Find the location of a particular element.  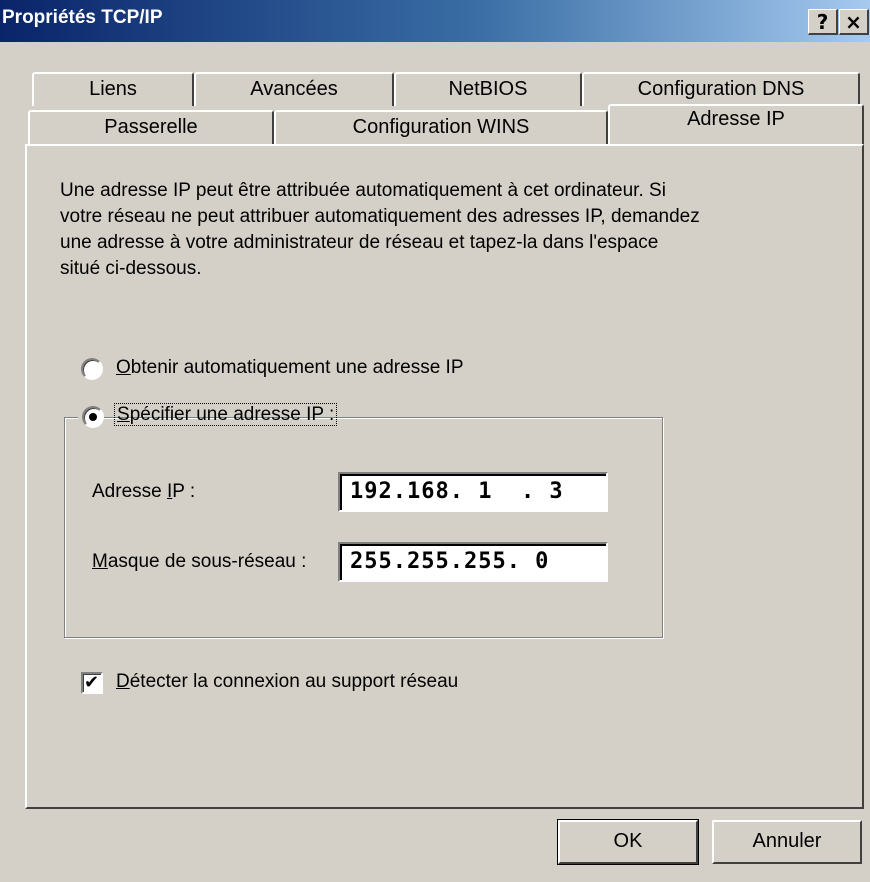

tab-liens: Liens is located at coordinates (113, 89).